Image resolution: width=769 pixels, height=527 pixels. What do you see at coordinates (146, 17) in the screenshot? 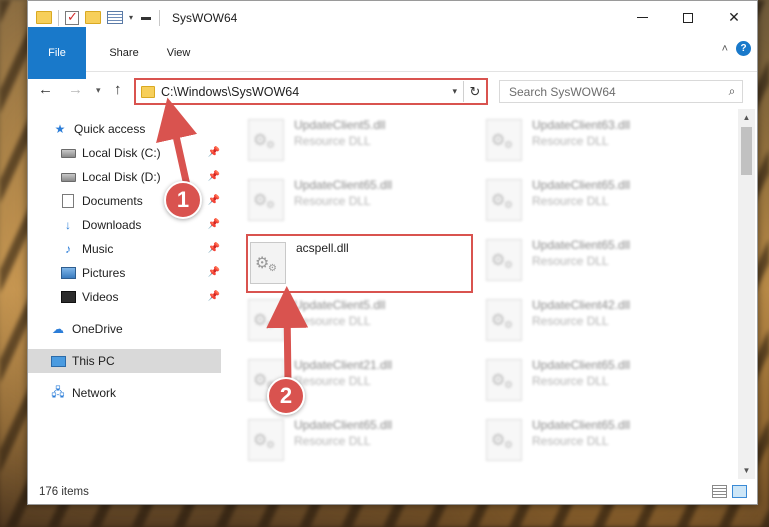
I see `customize-toolbar-icon: ▬` at bounding box center [146, 17].